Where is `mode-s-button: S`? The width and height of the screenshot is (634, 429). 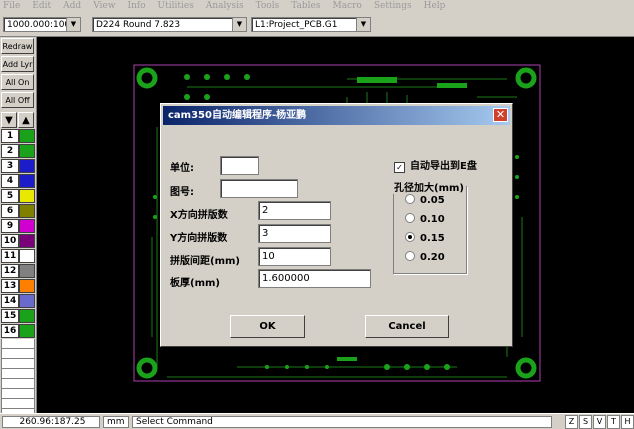 mode-s-button: S is located at coordinates (585, 422).